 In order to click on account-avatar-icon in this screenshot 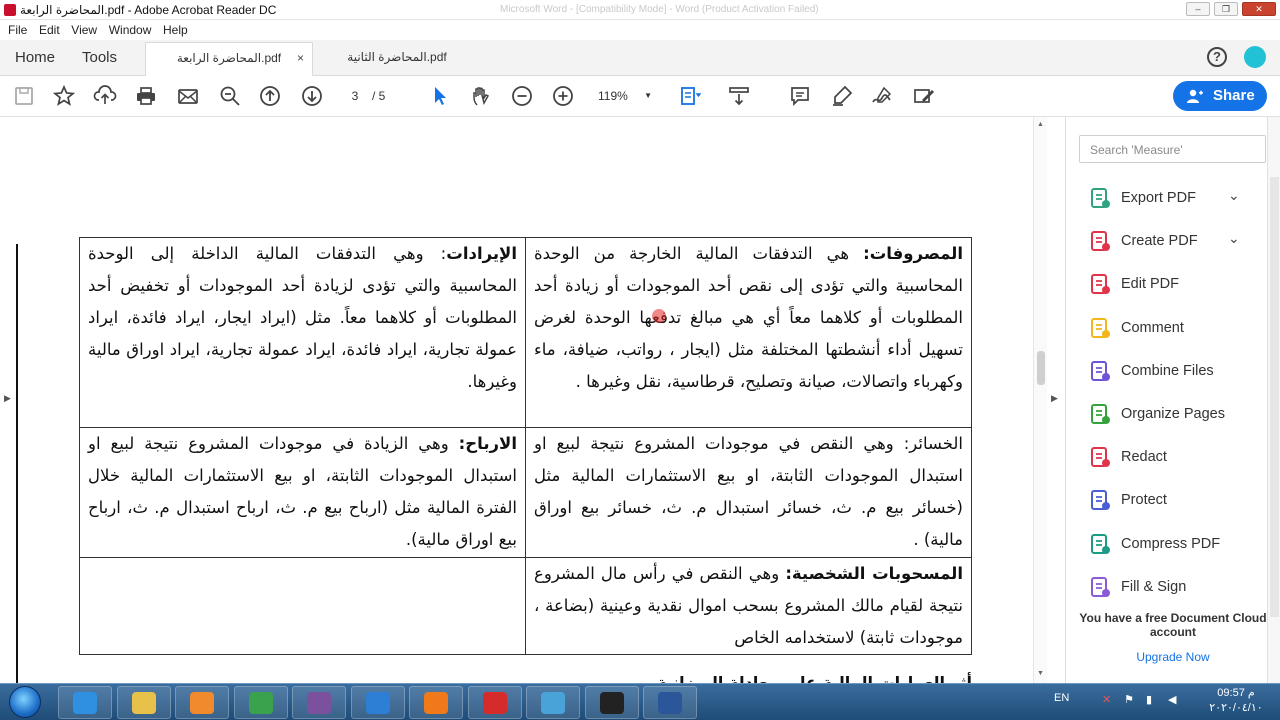, I will do `click(1255, 57)`.